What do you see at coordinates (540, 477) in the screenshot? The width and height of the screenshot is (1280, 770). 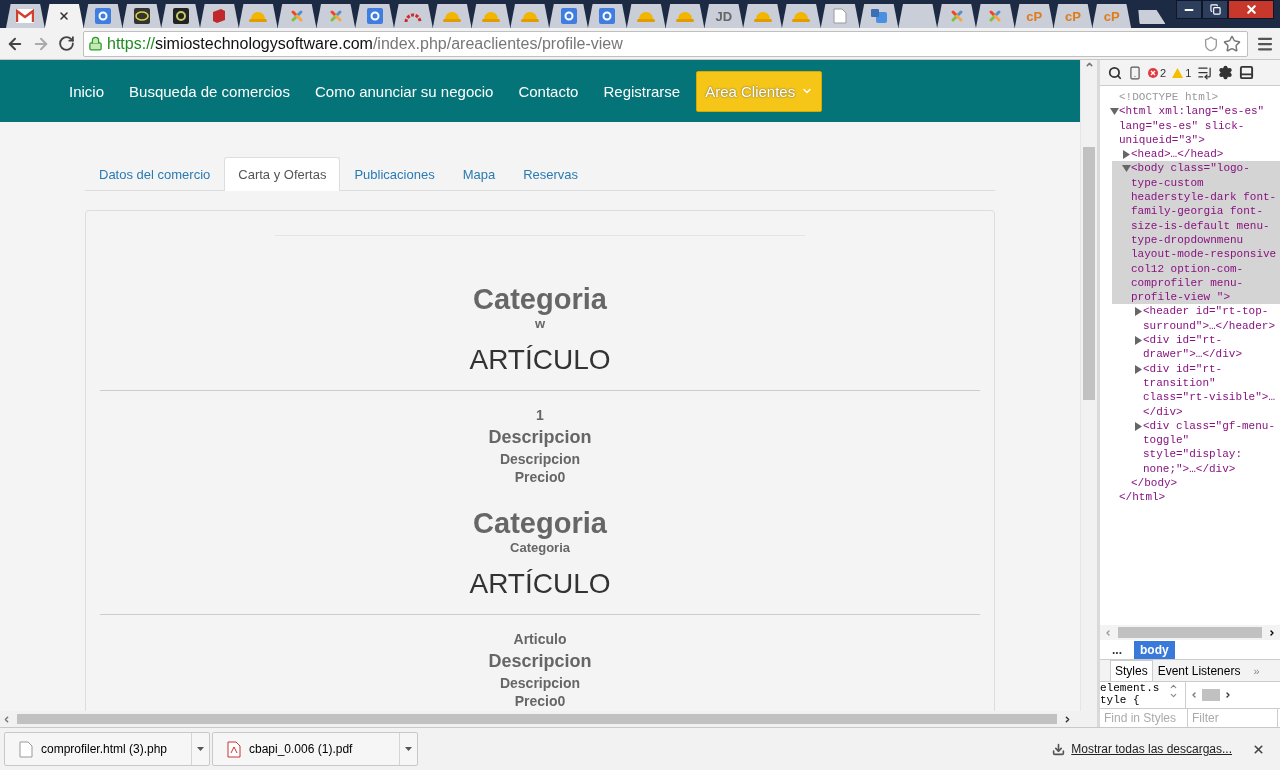 I see `item-price: Precio0` at bounding box center [540, 477].